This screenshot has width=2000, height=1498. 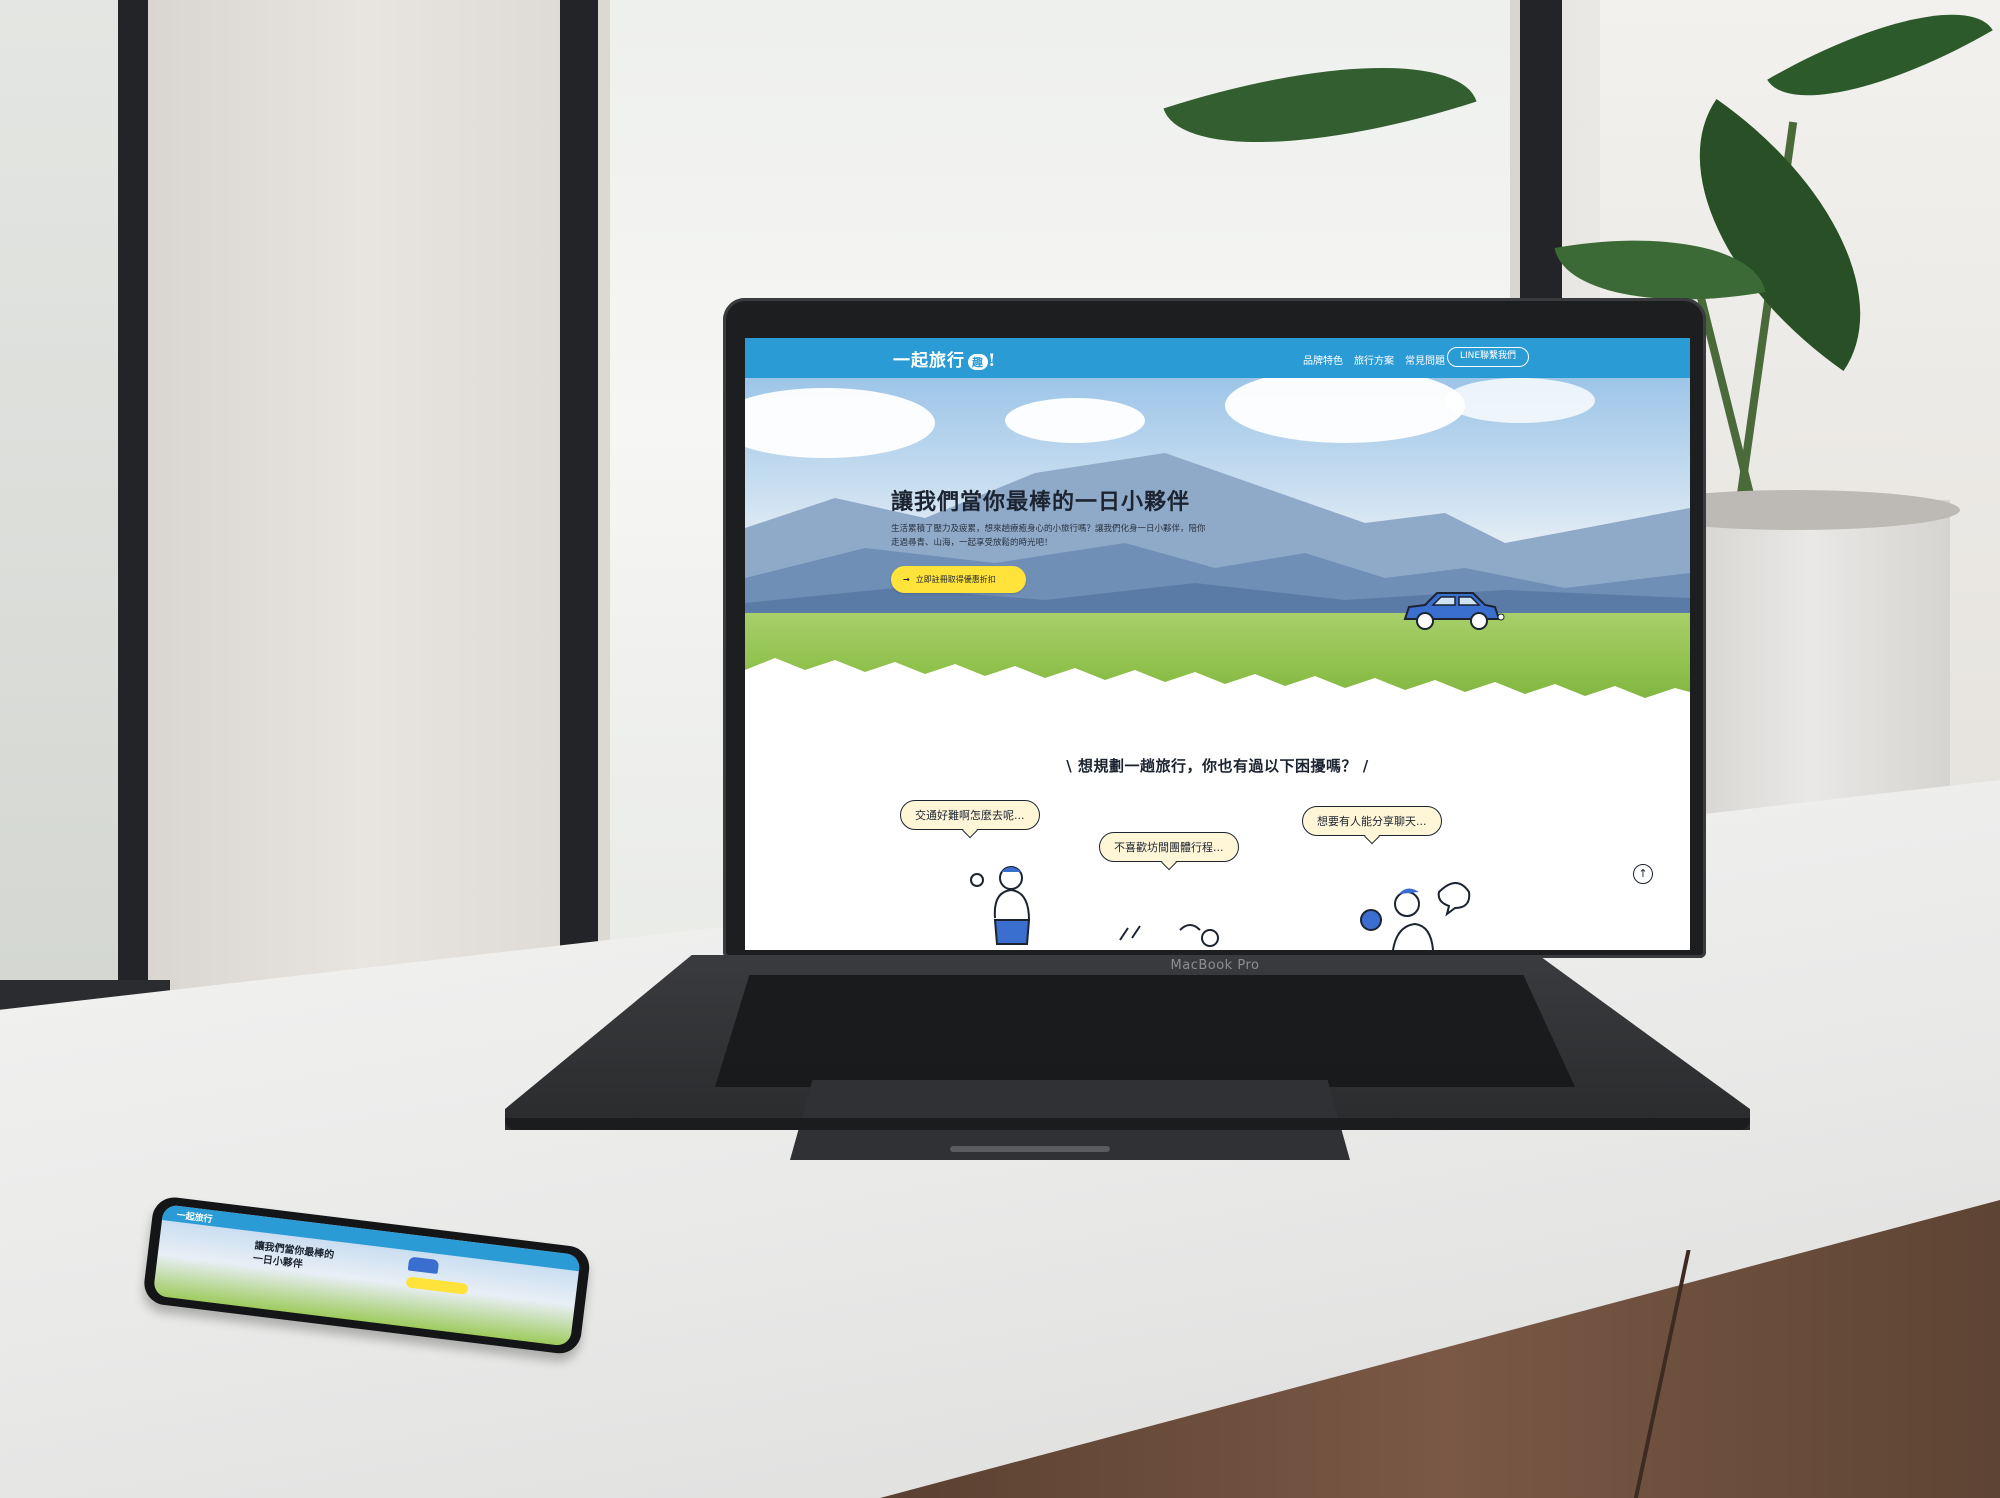 What do you see at coordinates (1363, 766) in the screenshot?
I see `slash-right-icon: /` at bounding box center [1363, 766].